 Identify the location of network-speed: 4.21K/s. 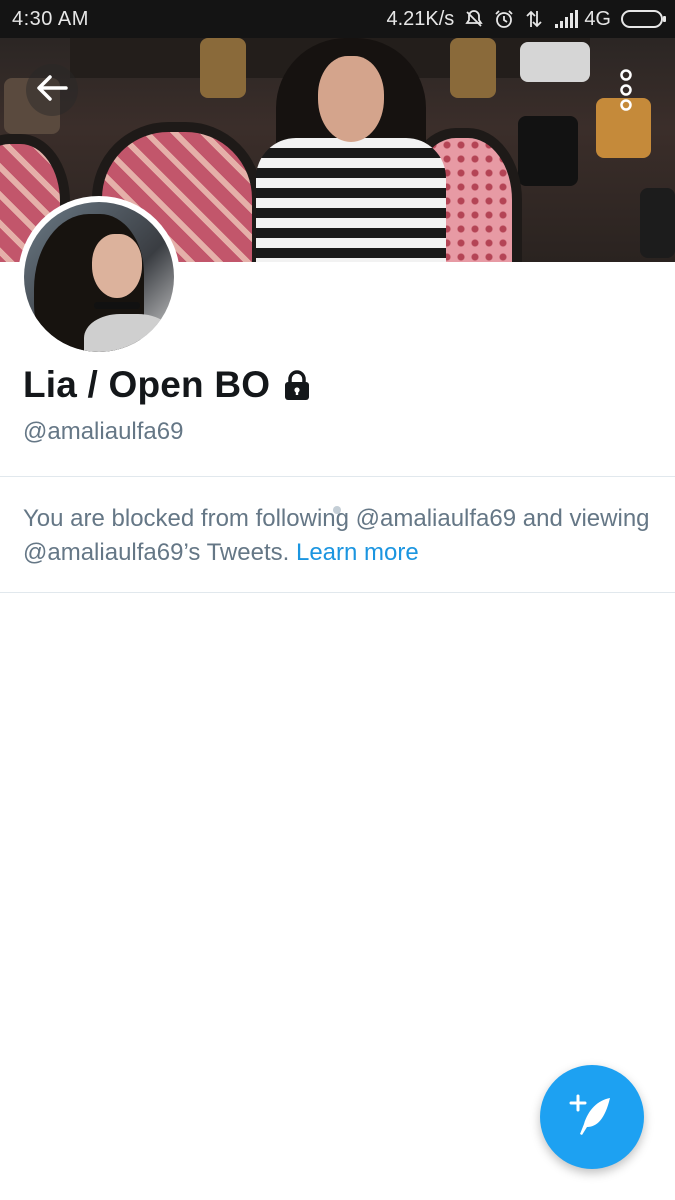
(420, 18).